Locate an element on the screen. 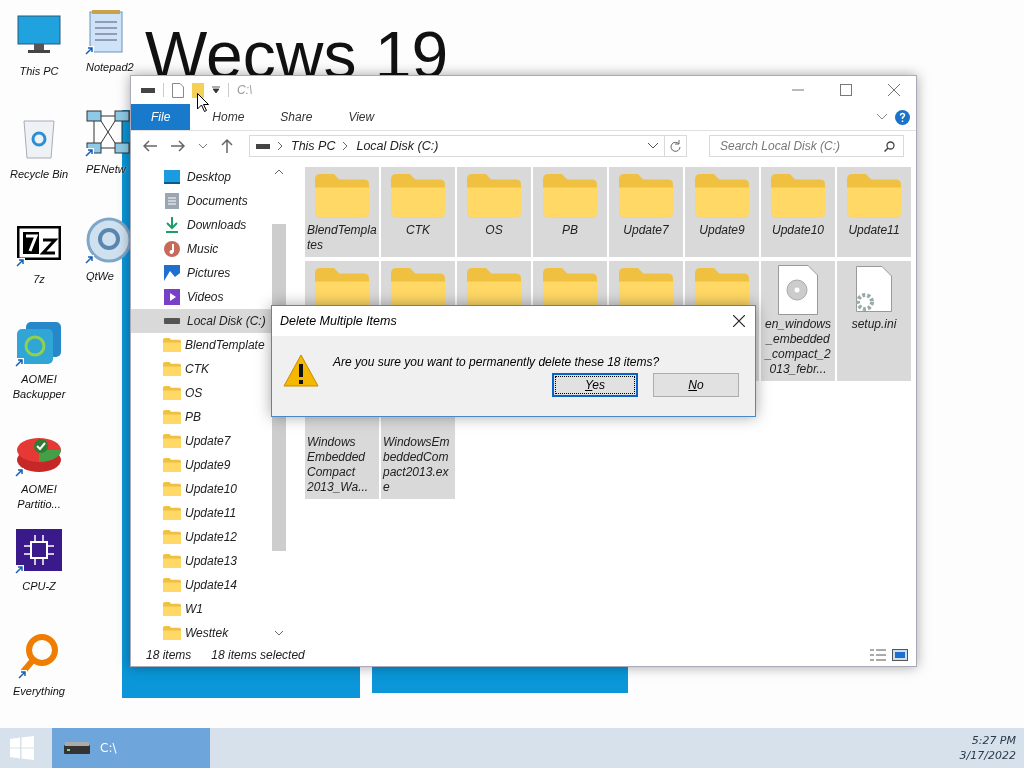  pictures-icon is located at coordinates (172, 273).